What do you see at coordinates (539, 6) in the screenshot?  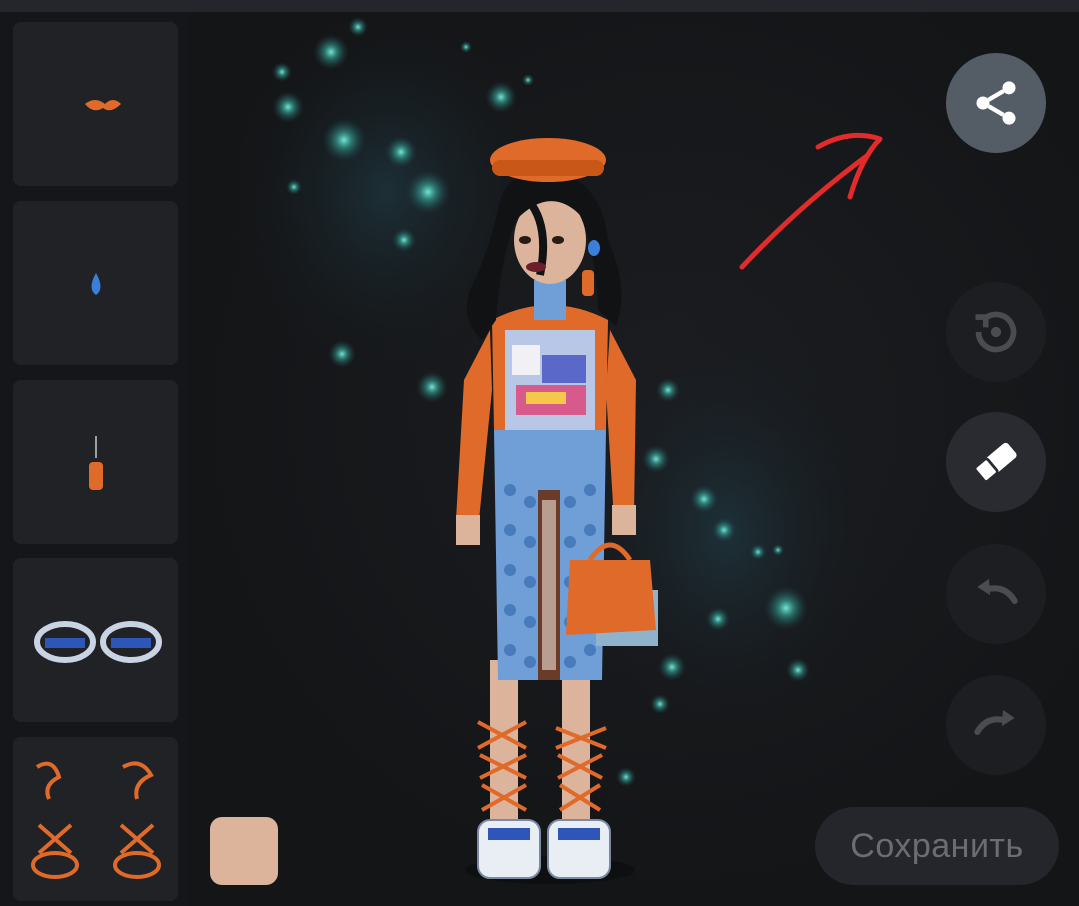 I see `top-bar` at bounding box center [539, 6].